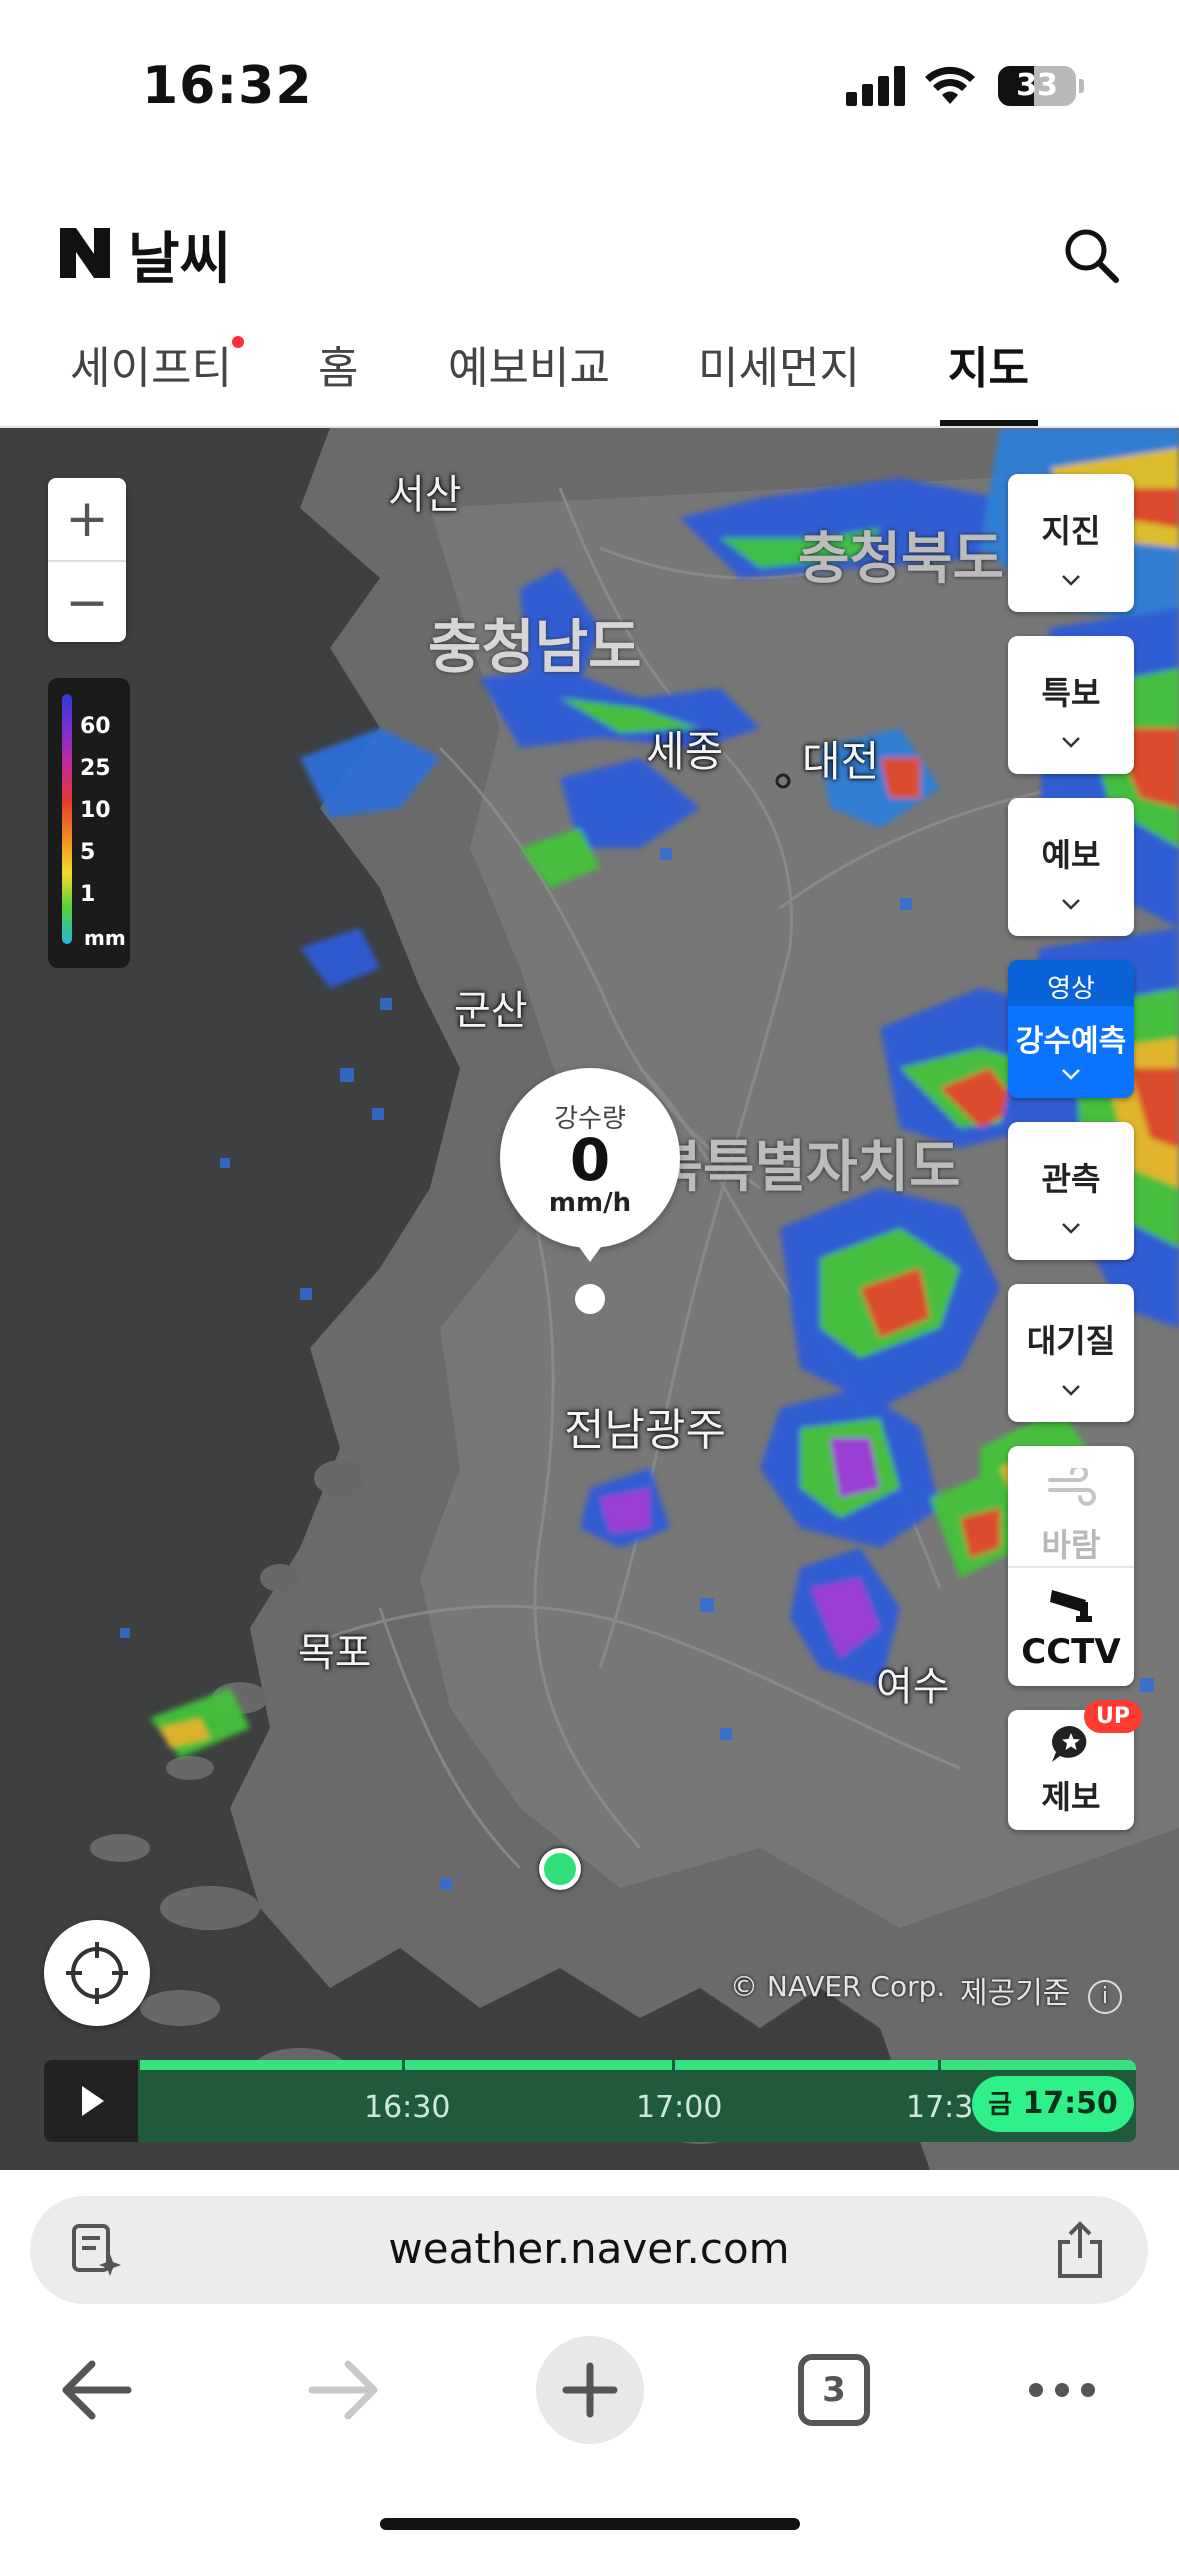 Image resolution: width=1179 pixels, height=2556 pixels. What do you see at coordinates (88, 894) in the screenshot?
I see `legend-level: 1` at bounding box center [88, 894].